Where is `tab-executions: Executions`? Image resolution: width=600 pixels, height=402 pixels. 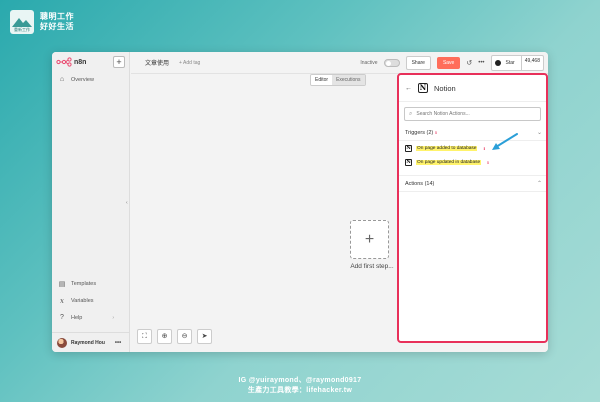 tab-executions: Executions is located at coordinates (348, 80).